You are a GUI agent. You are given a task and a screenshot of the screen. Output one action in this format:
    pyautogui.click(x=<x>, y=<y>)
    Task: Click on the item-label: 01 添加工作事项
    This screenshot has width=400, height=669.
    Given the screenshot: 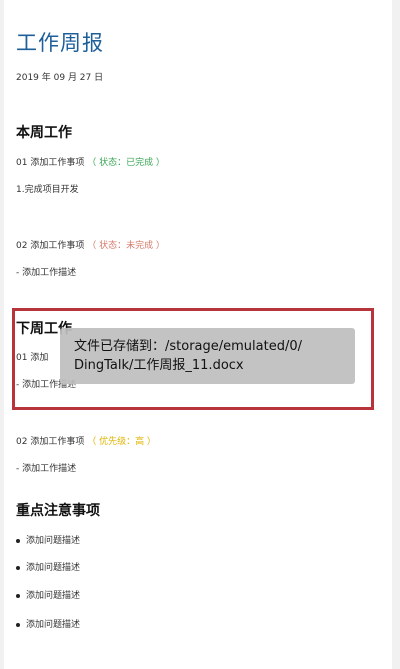 What is the action you would take?
    pyautogui.click(x=50, y=163)
    